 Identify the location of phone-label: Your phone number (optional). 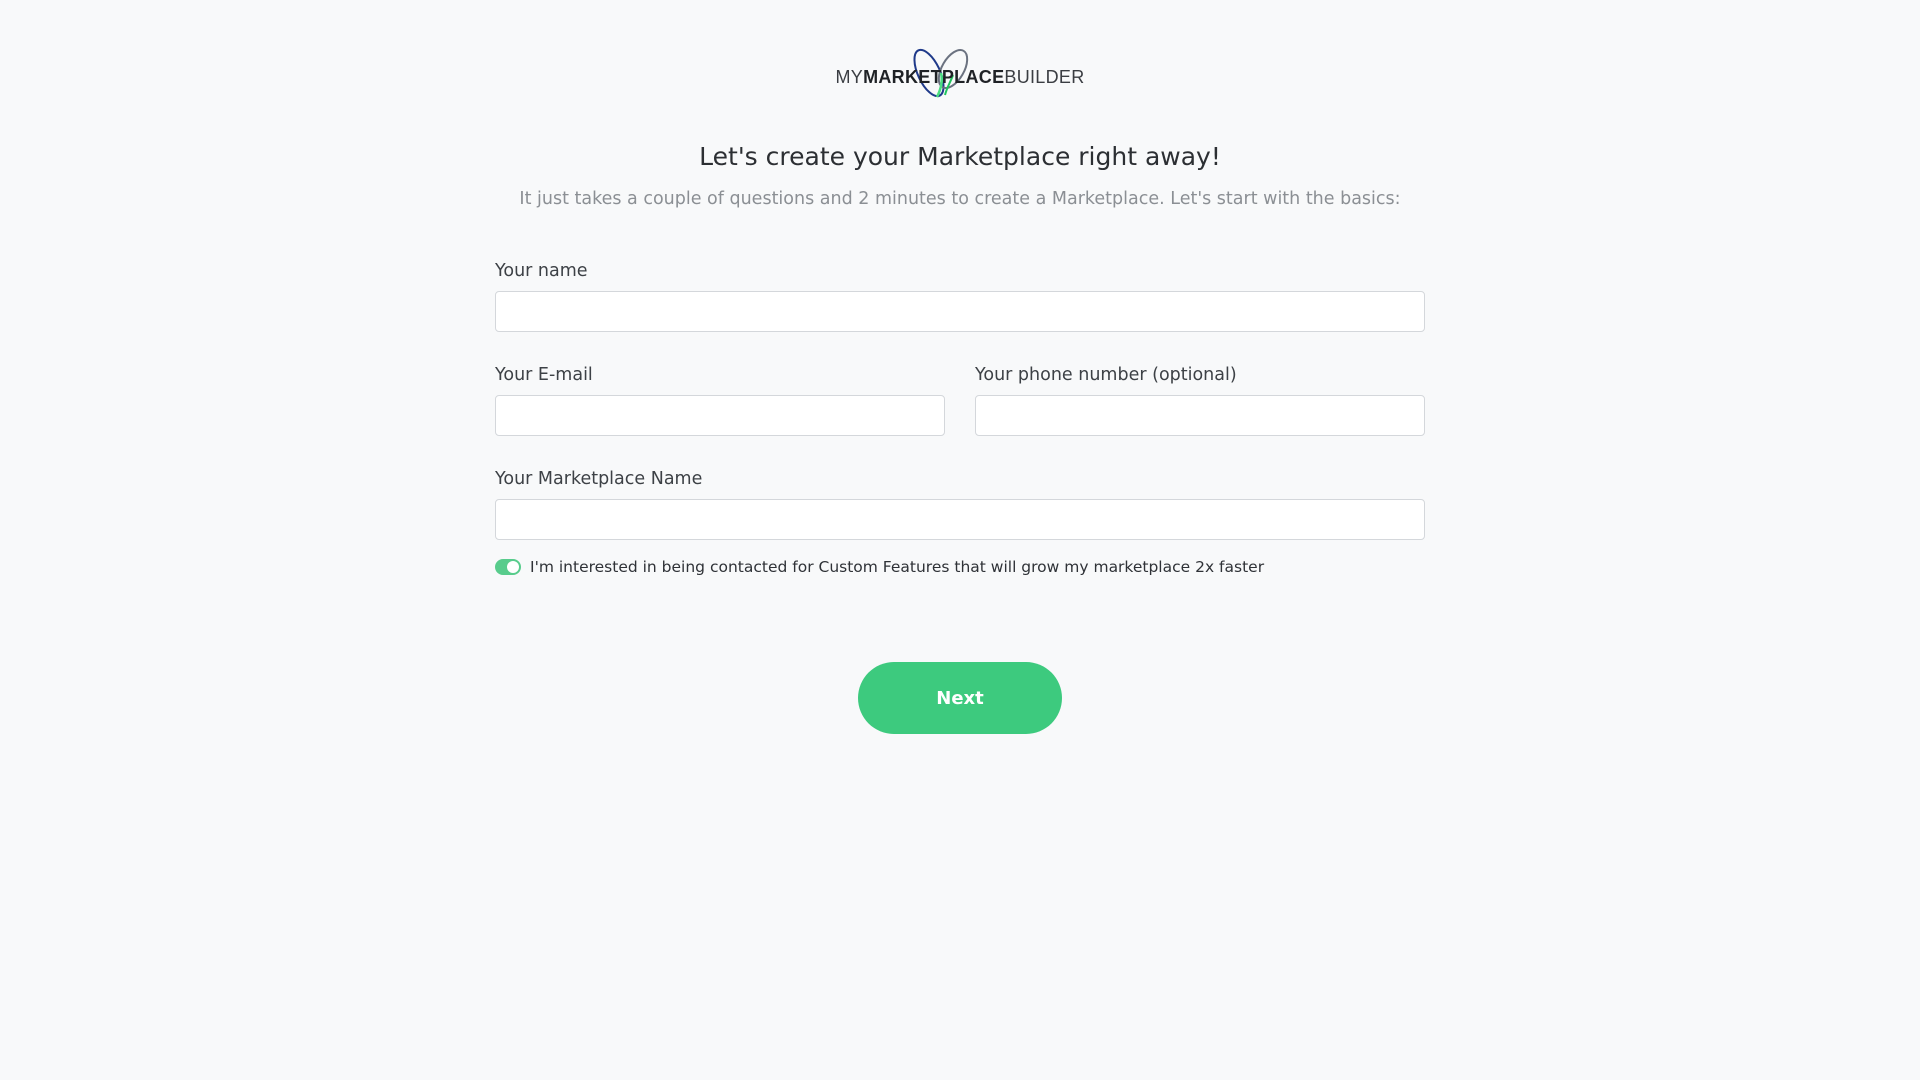
(1106, 375).